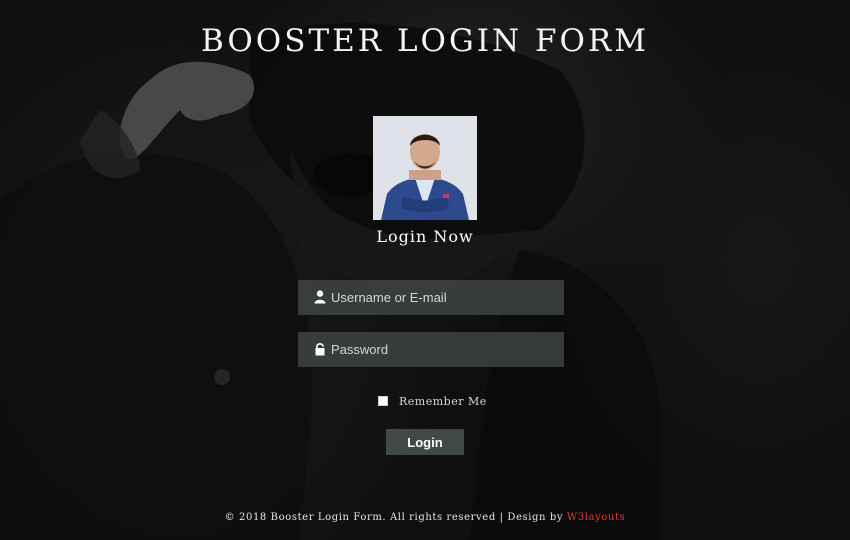 Image resolution: width=850 pixels, height=540 pixels. I want to click on user-icon, so click(320, 297).